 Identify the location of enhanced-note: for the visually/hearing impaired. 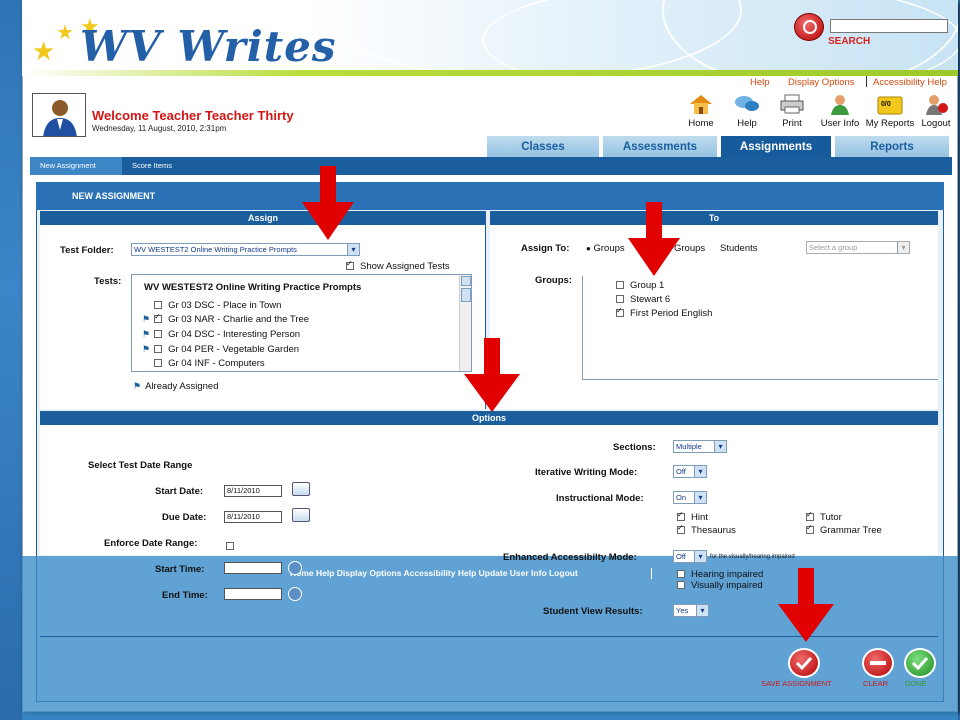
(752, 557).